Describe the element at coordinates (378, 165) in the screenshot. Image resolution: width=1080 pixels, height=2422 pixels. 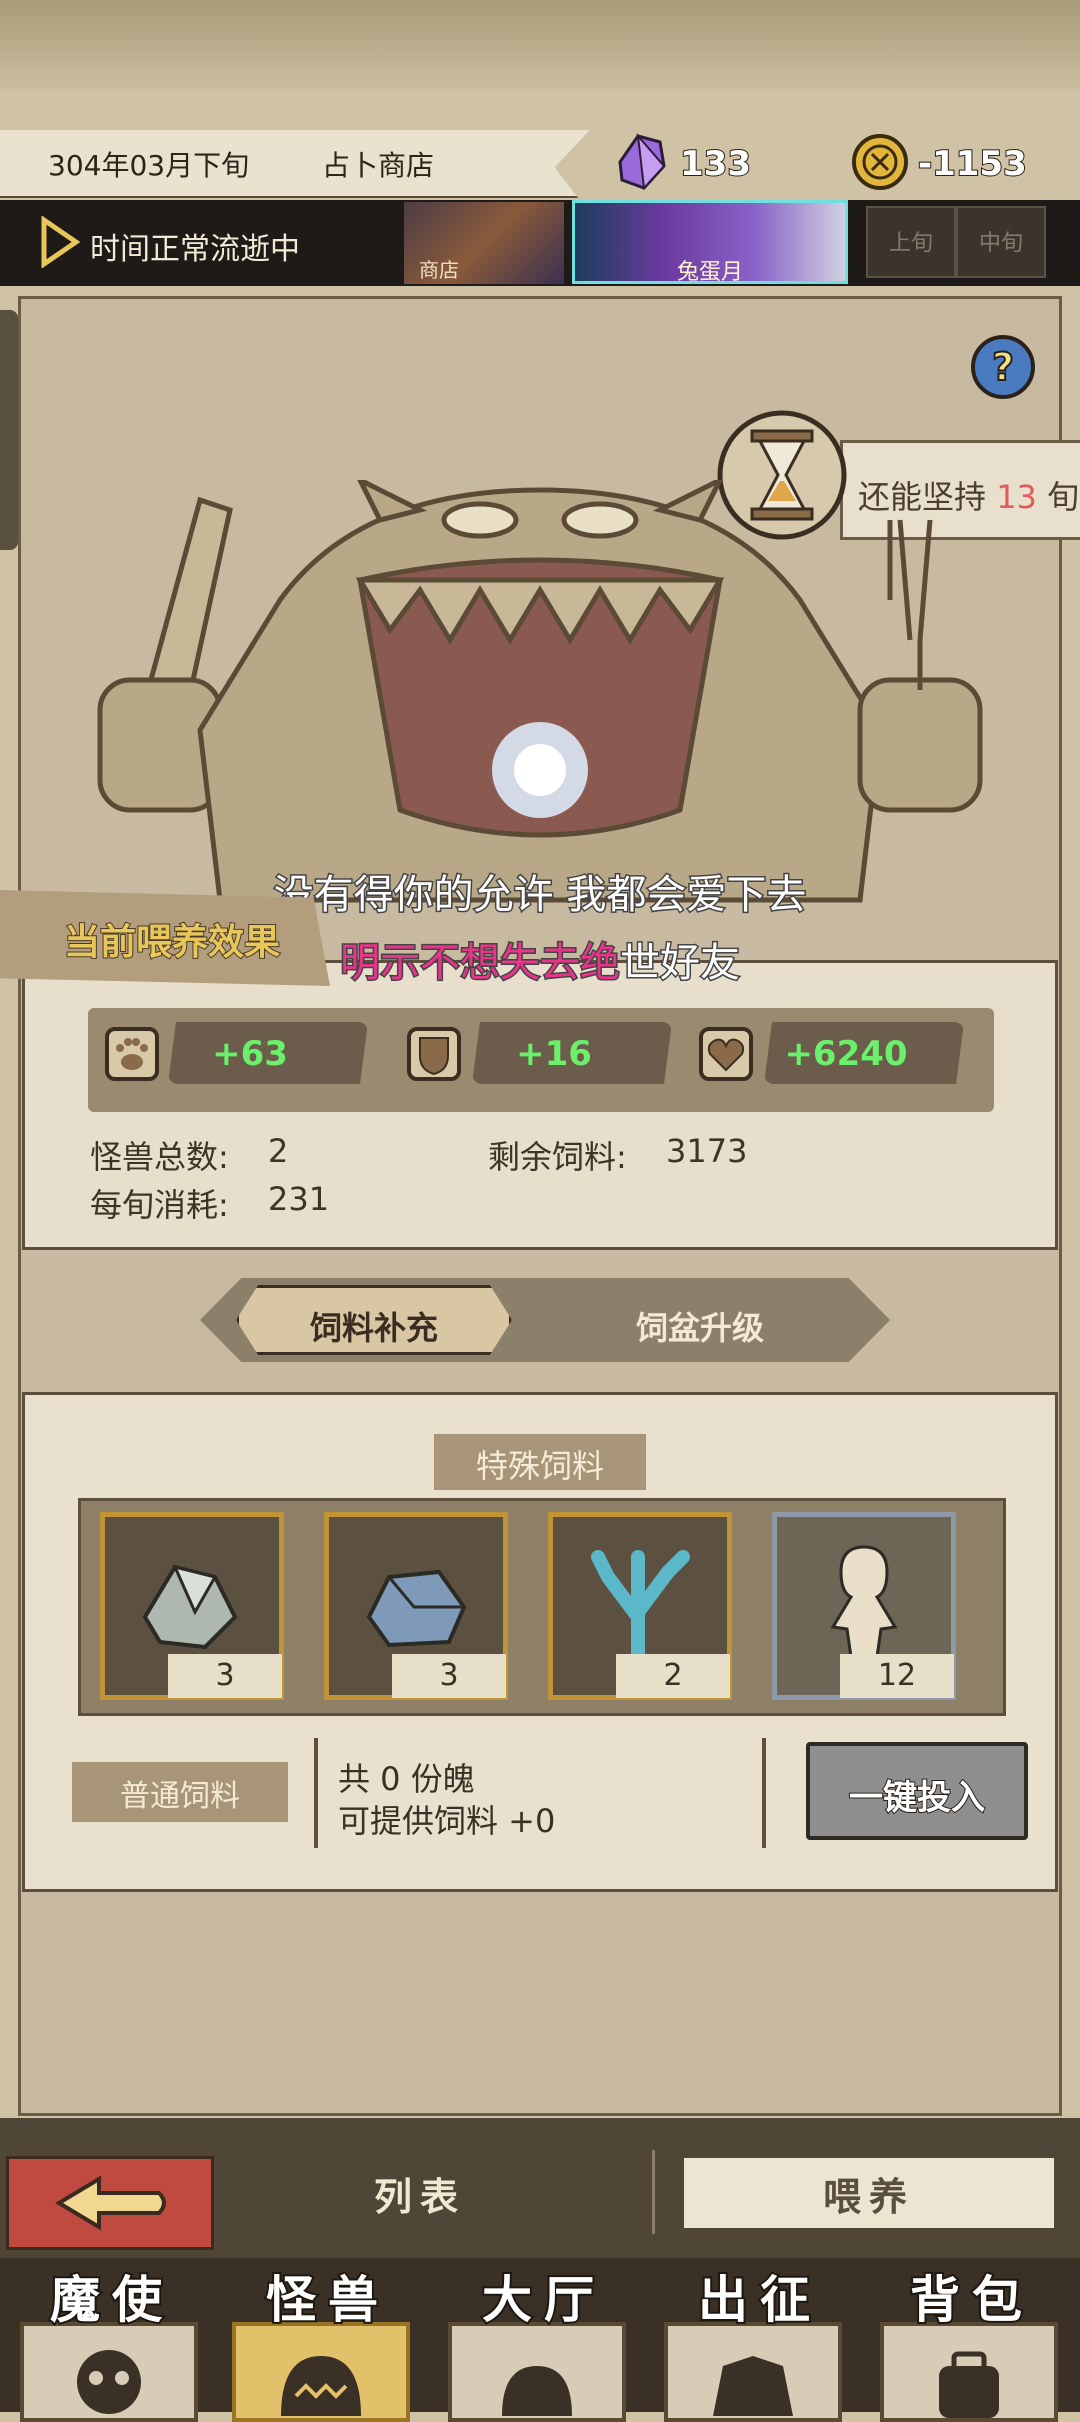
I see `location-label: 占卜商店` at that location.